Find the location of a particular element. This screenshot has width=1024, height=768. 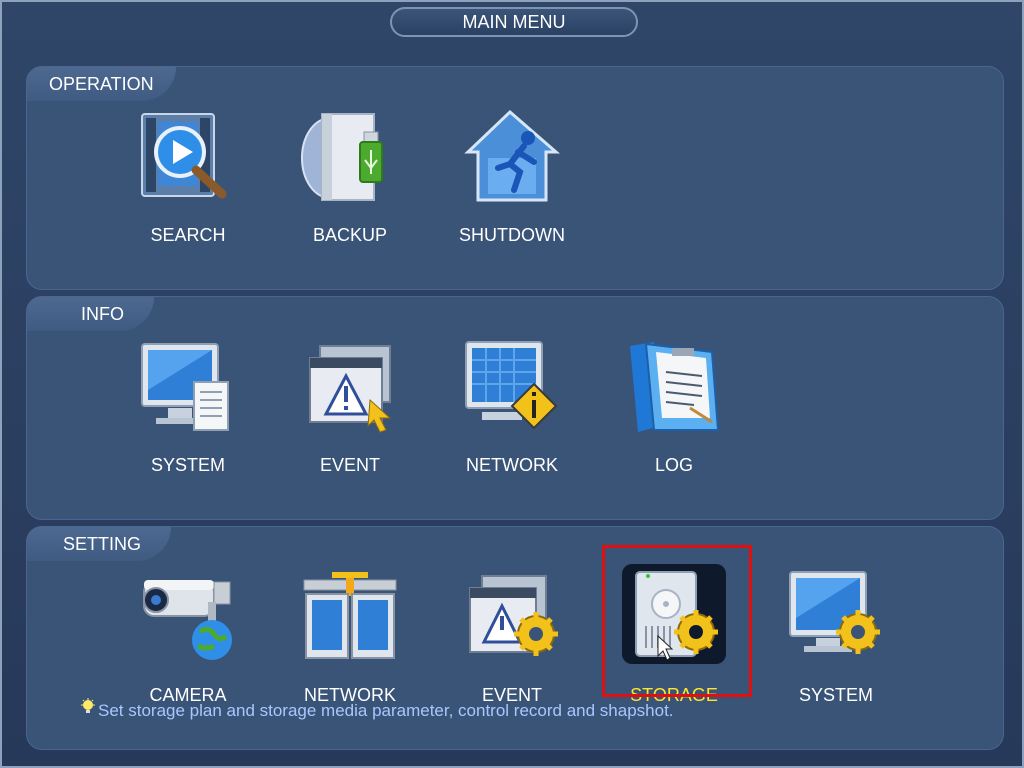

info-section-label: INFO is located at coordinates (90, 314).